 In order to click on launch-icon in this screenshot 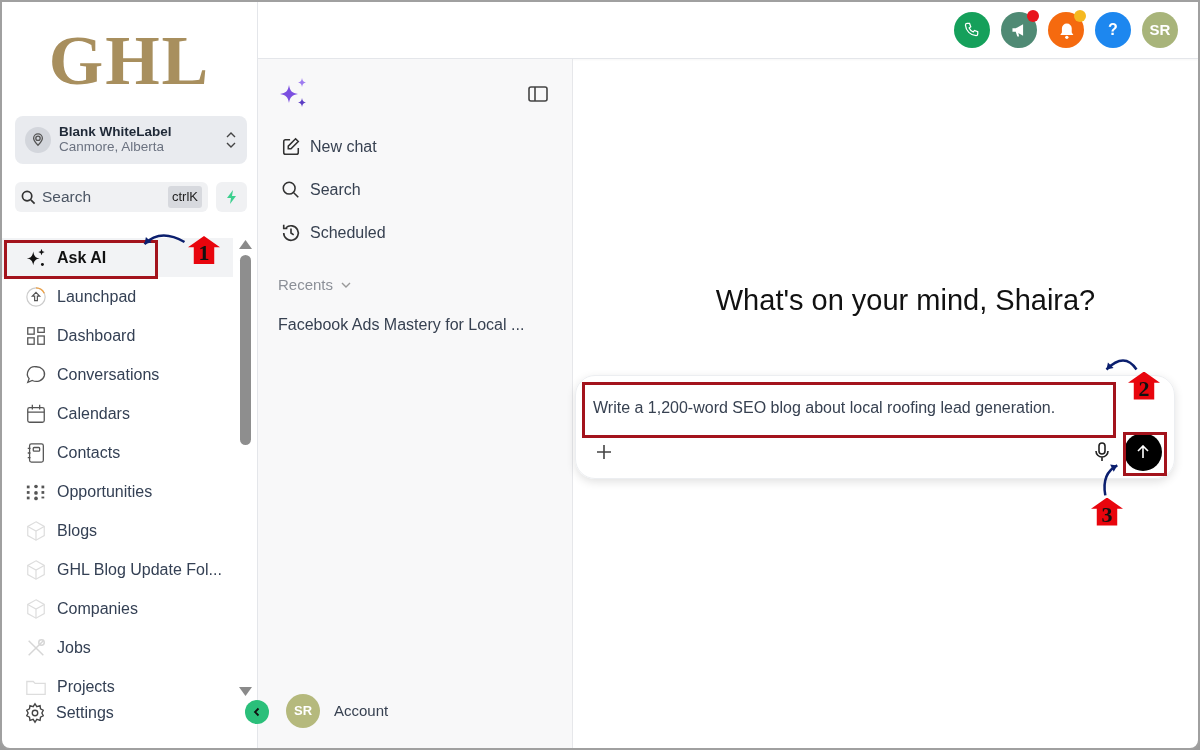, I will do `click(36, 296)`.